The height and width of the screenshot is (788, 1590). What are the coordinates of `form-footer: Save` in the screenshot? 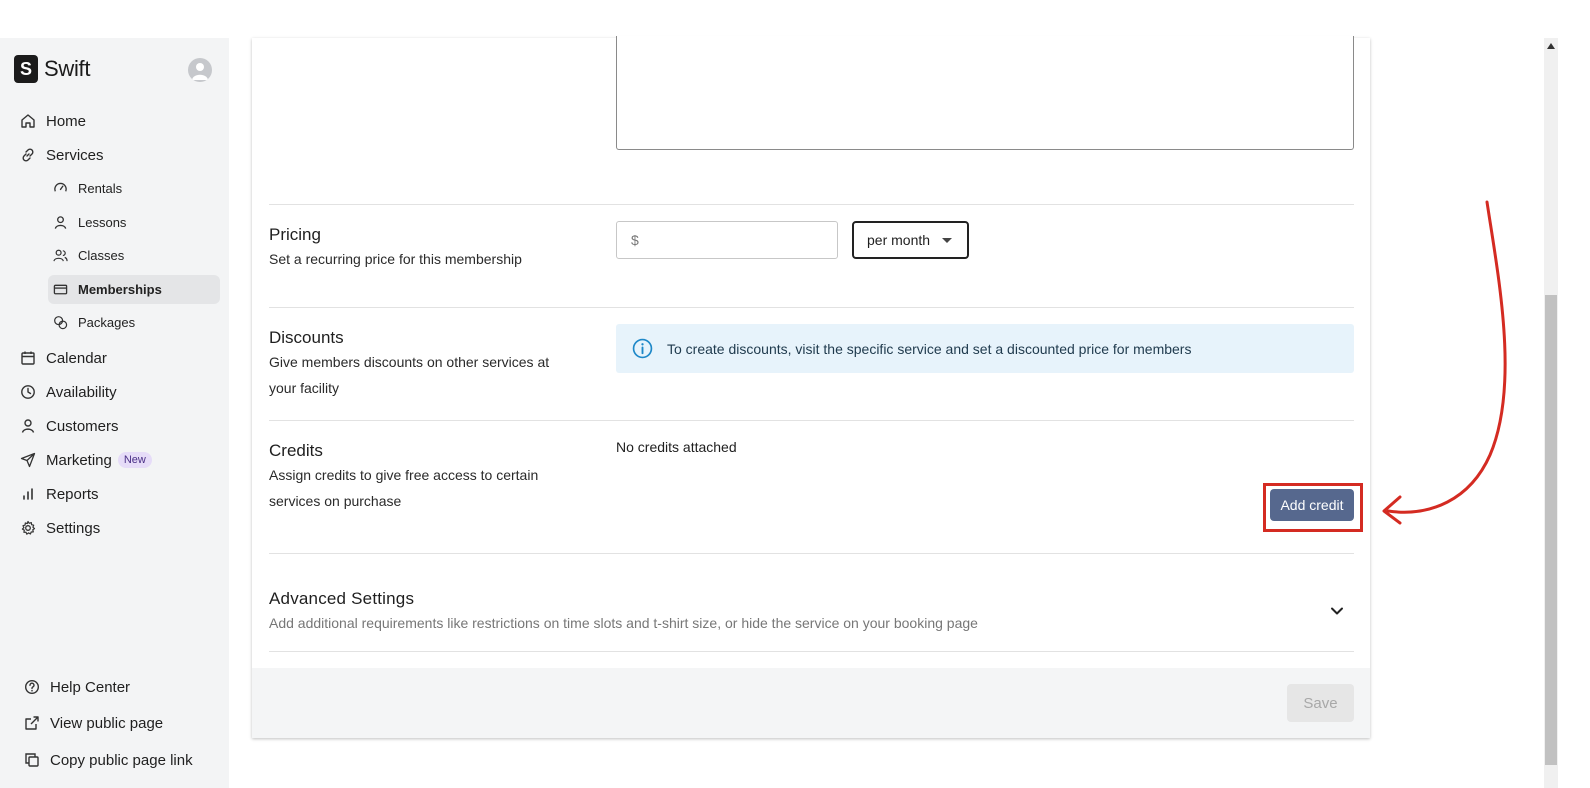 It's located at (811, 703).